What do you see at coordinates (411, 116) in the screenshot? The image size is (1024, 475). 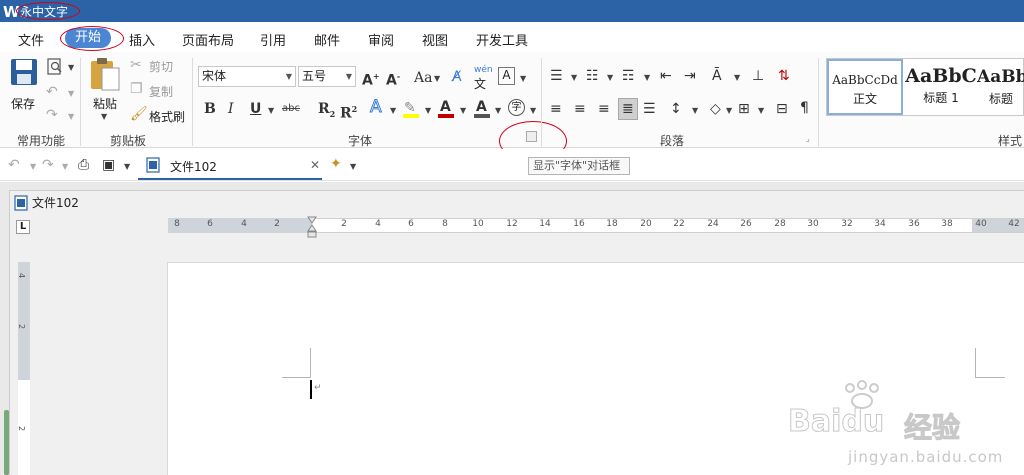 I see `highlight-color-bar` at bounding box center [411, 116].